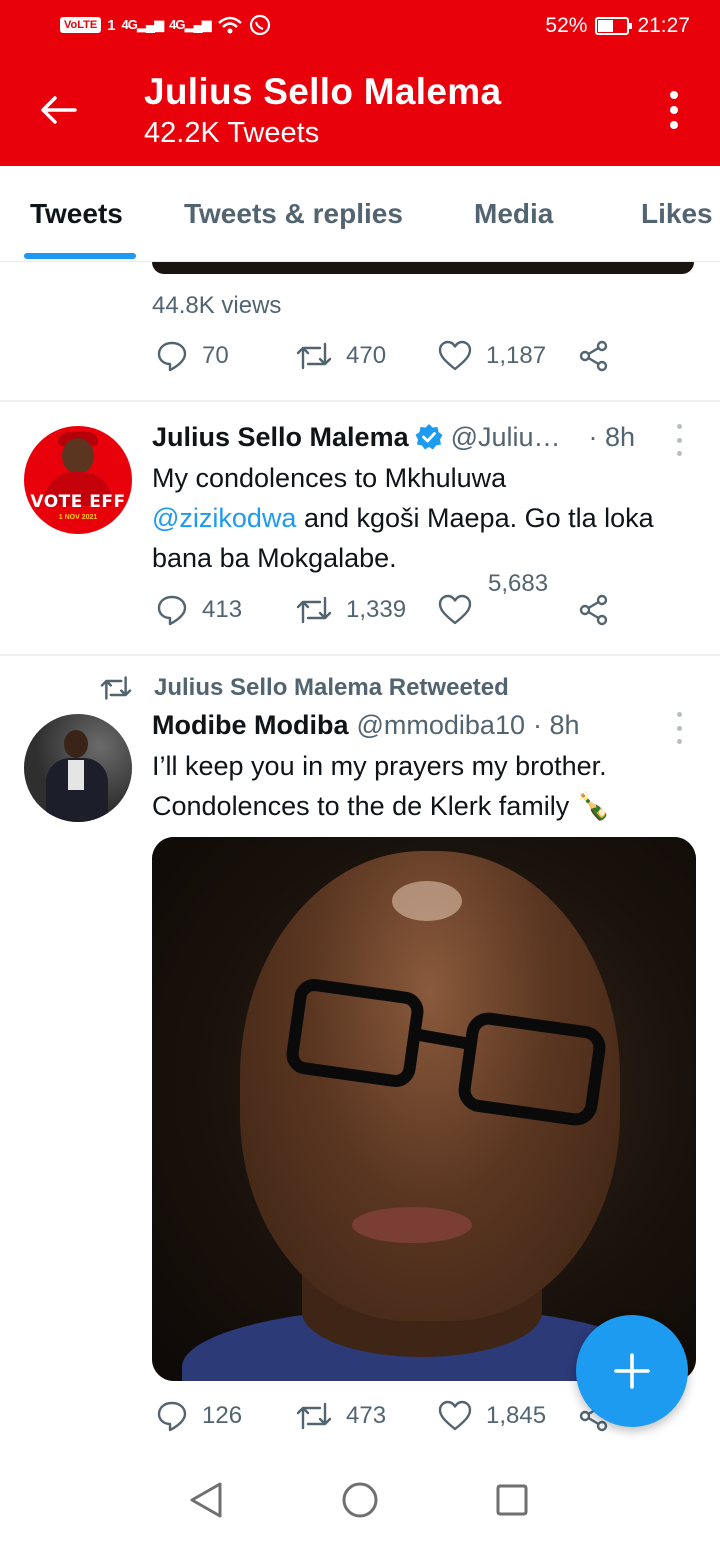  What do you see at coordinates (280, 437) in the screenshot?
I see `author-name: Julius Sello Malema` at bounding box center [280, 437].